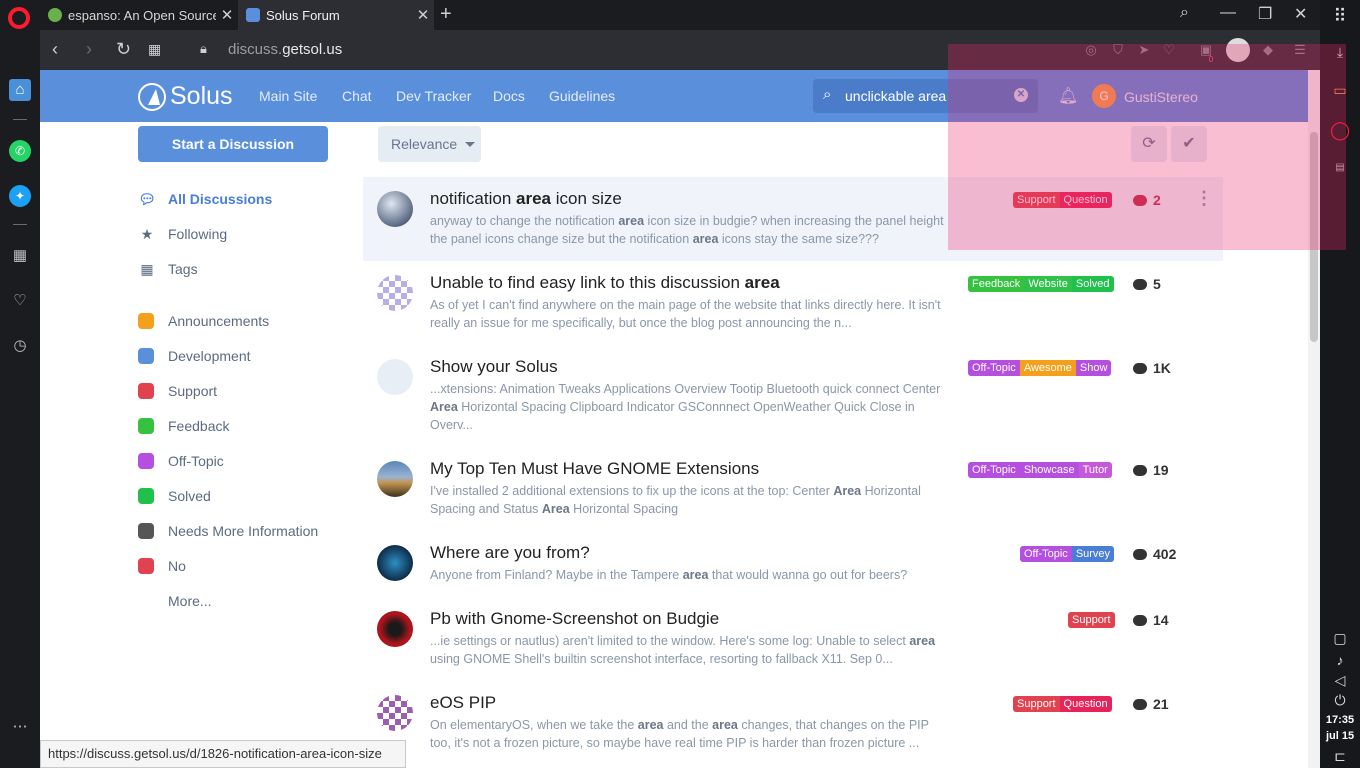  Describe the element at coordinates (1340, 90) in the screenshot. I see `archive-icon: ▭` at that location.